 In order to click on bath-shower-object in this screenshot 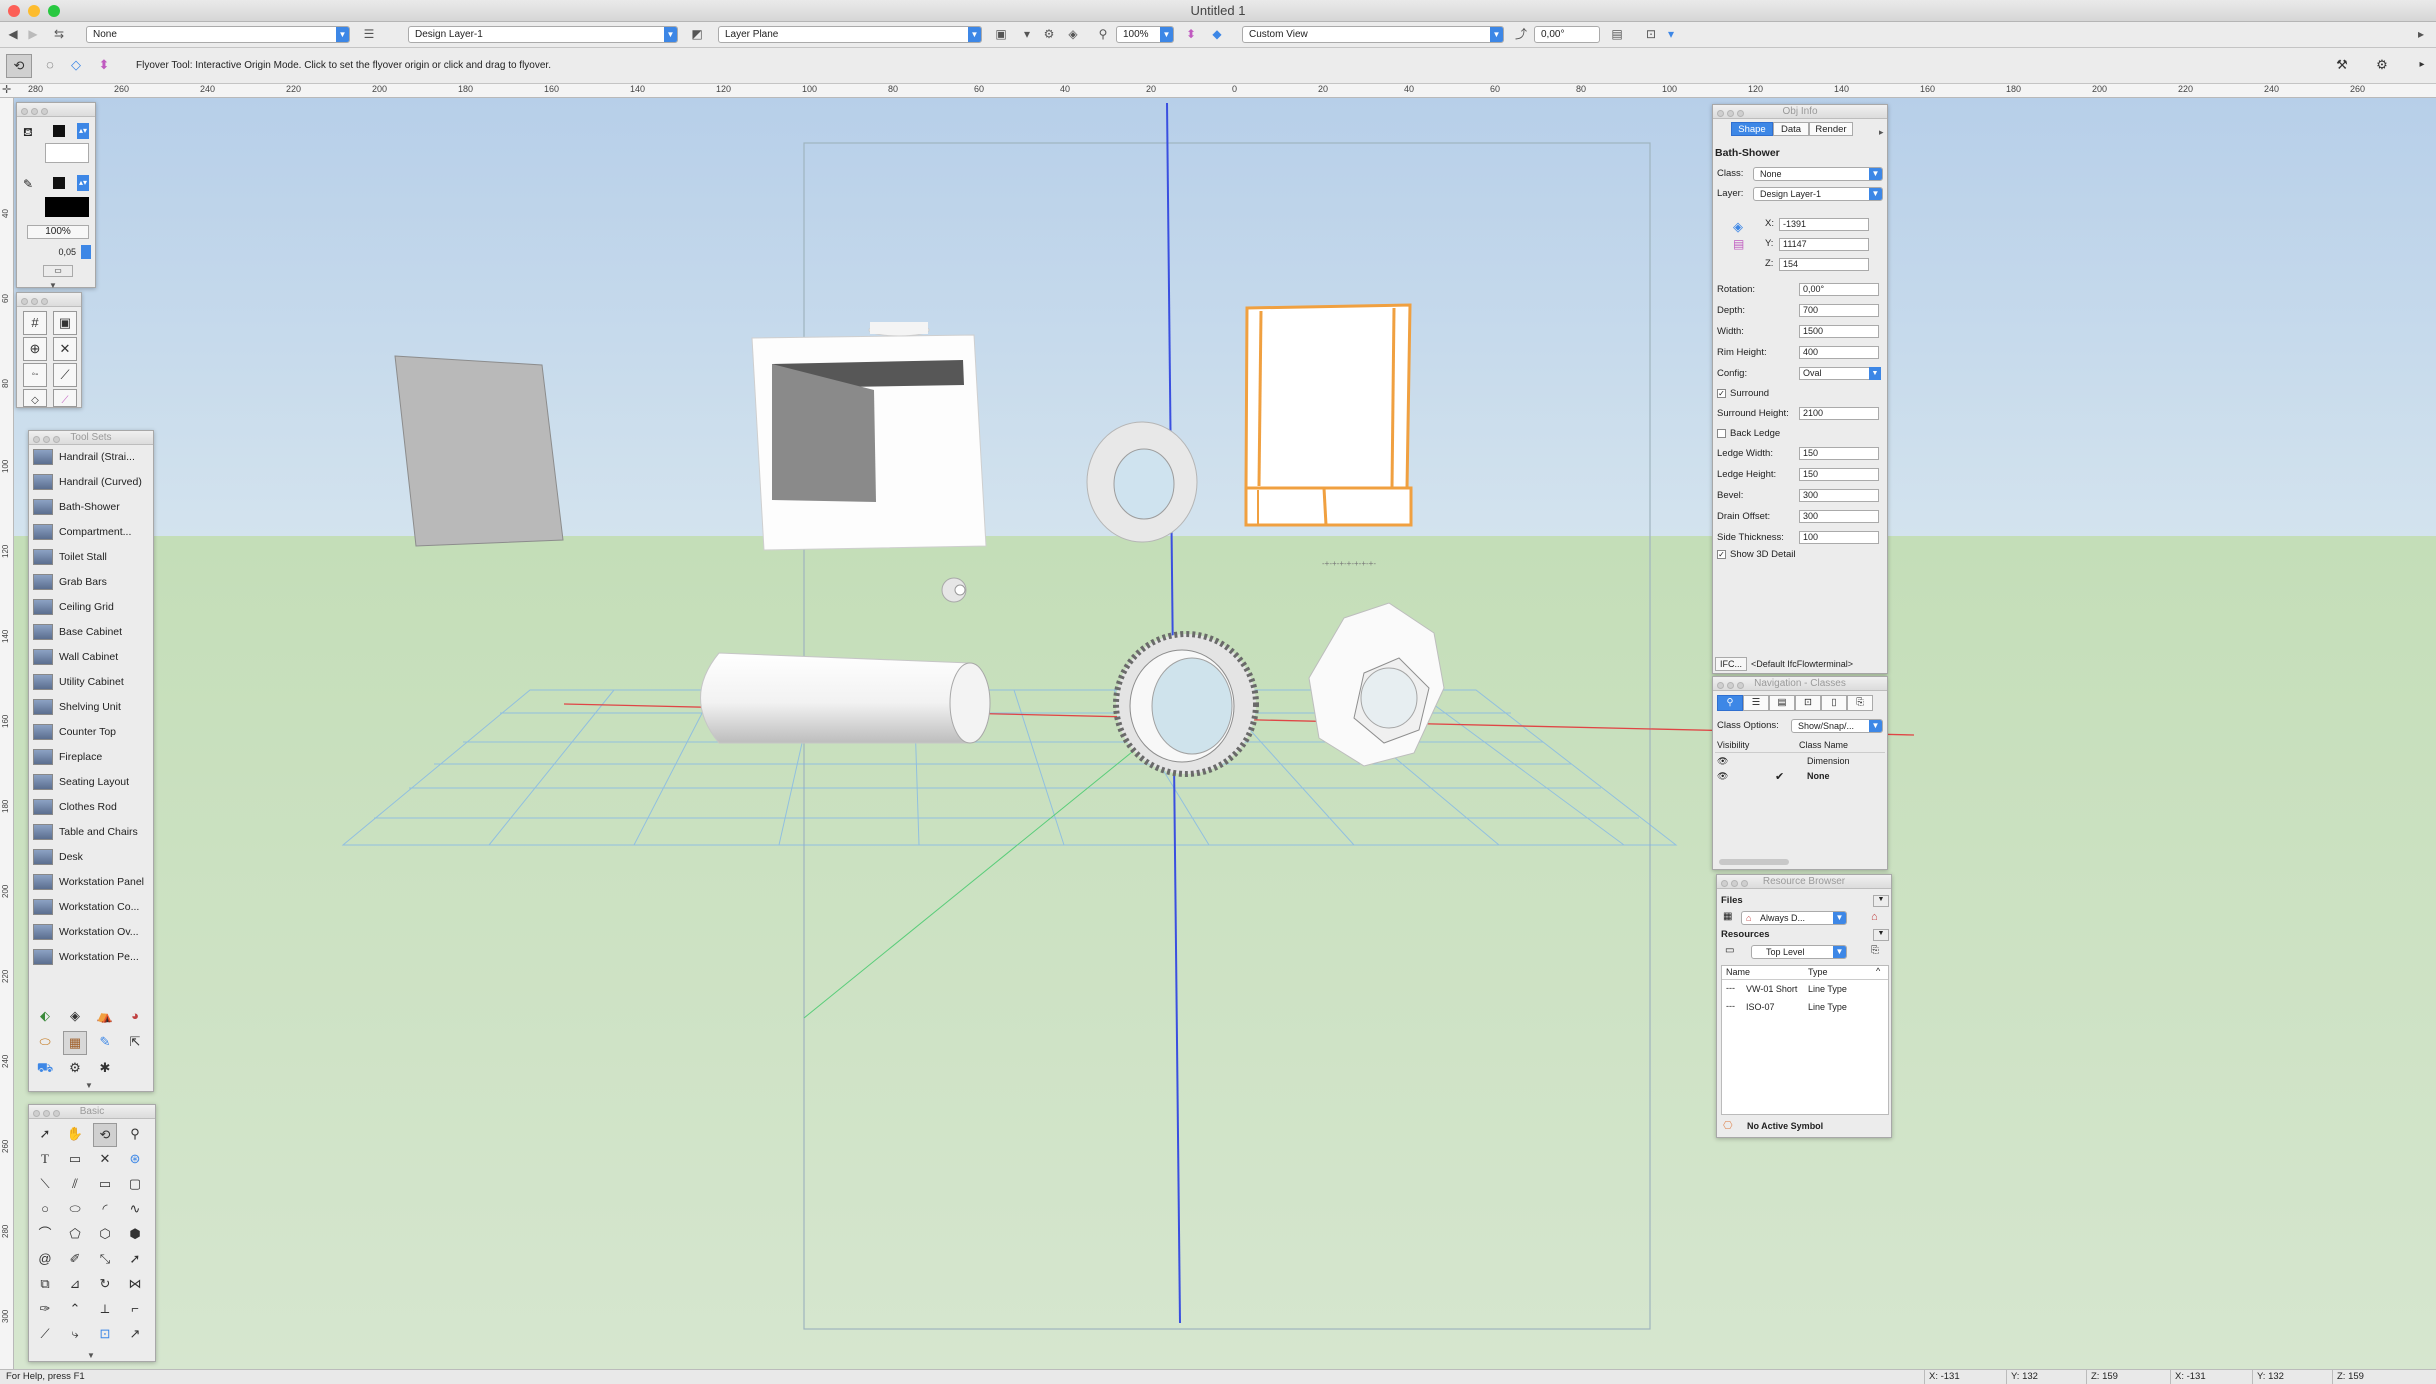, I will do `click(1328, 415)`.